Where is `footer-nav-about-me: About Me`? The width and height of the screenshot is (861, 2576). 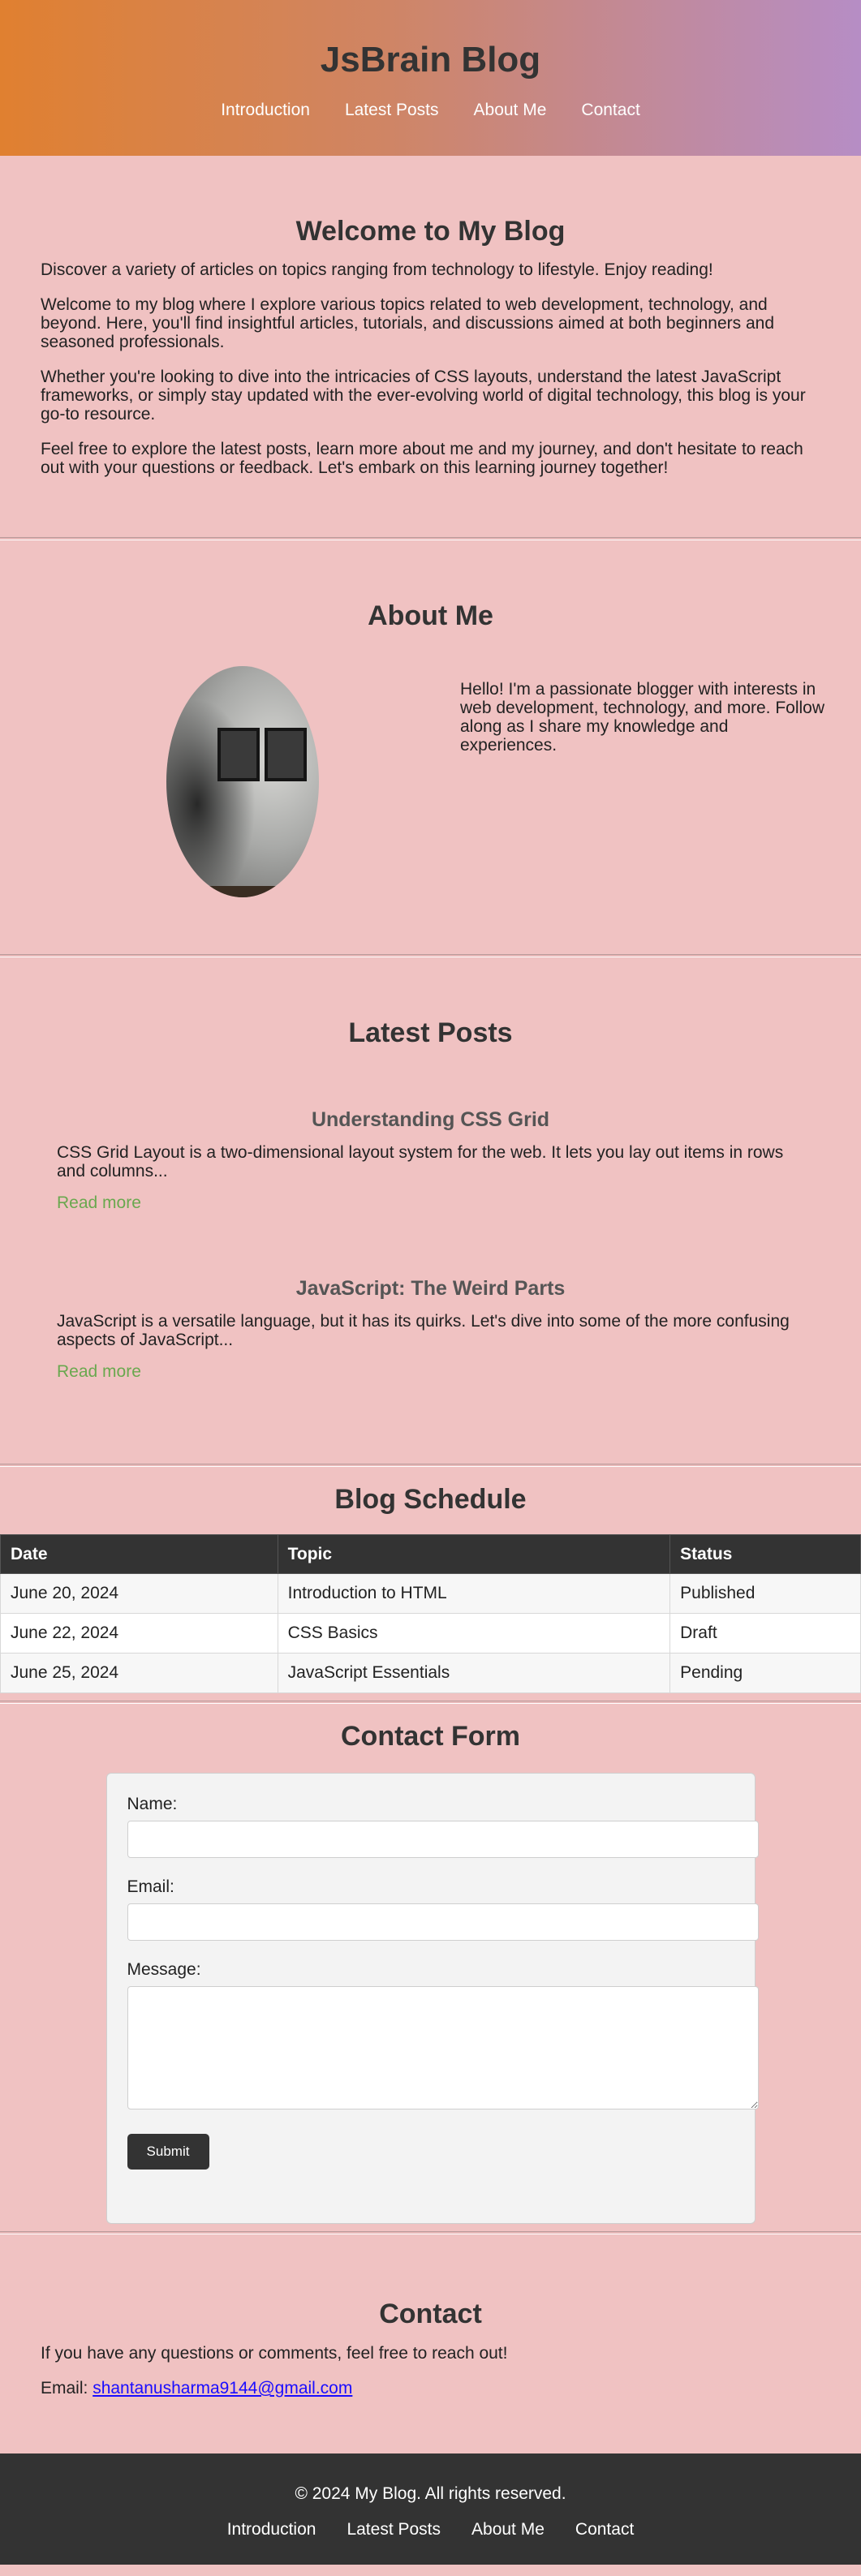 footer-nav-about-me: About Me is located at coordinates (508, 2529).